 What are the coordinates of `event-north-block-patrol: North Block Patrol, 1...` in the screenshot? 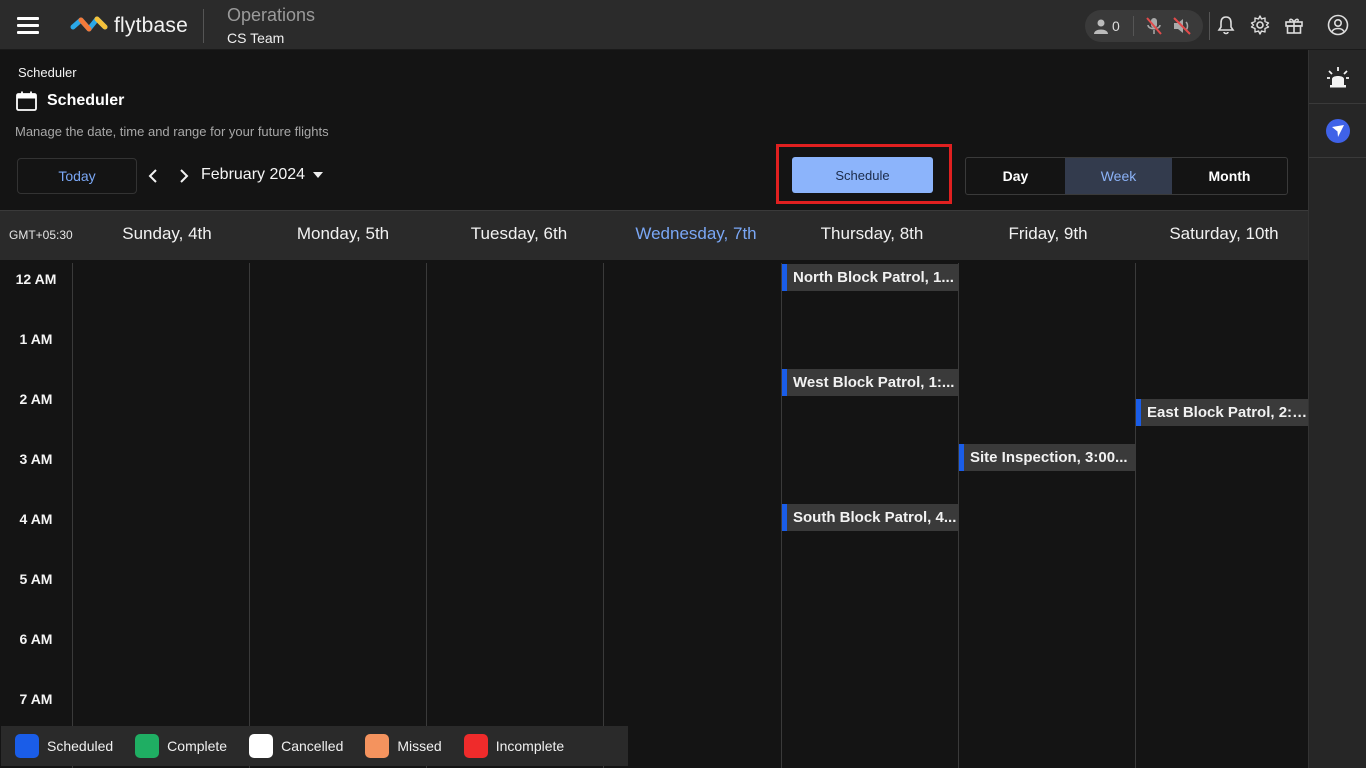 It's located at (870, 277).